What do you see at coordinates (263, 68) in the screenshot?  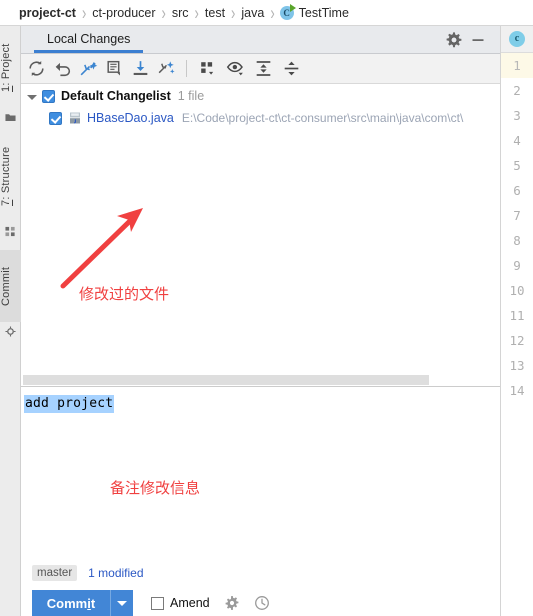 I see `expand-all-icon` at bounding box center [263, 68].